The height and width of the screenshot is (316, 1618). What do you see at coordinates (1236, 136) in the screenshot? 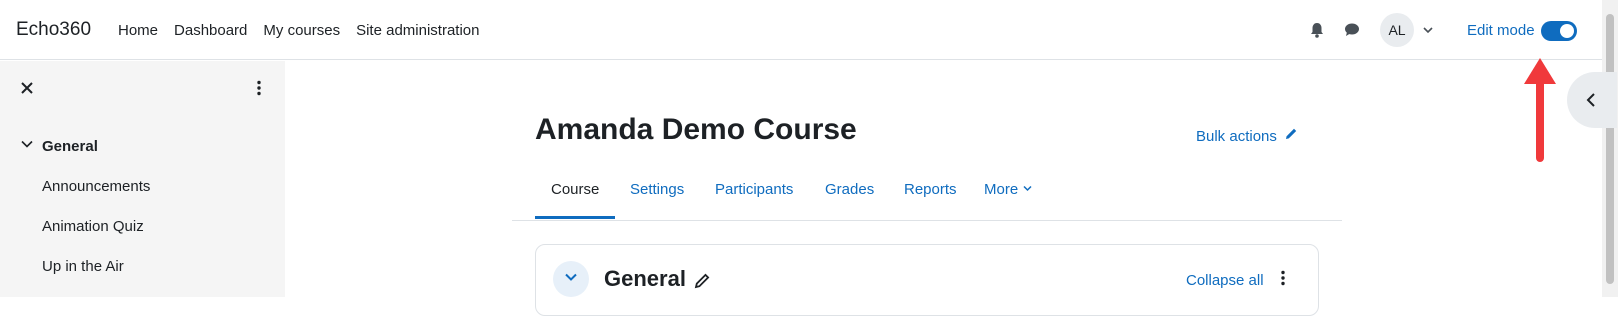
I see `bulk-actions-label: Bulk actions` at bounding box center [1236, 136].